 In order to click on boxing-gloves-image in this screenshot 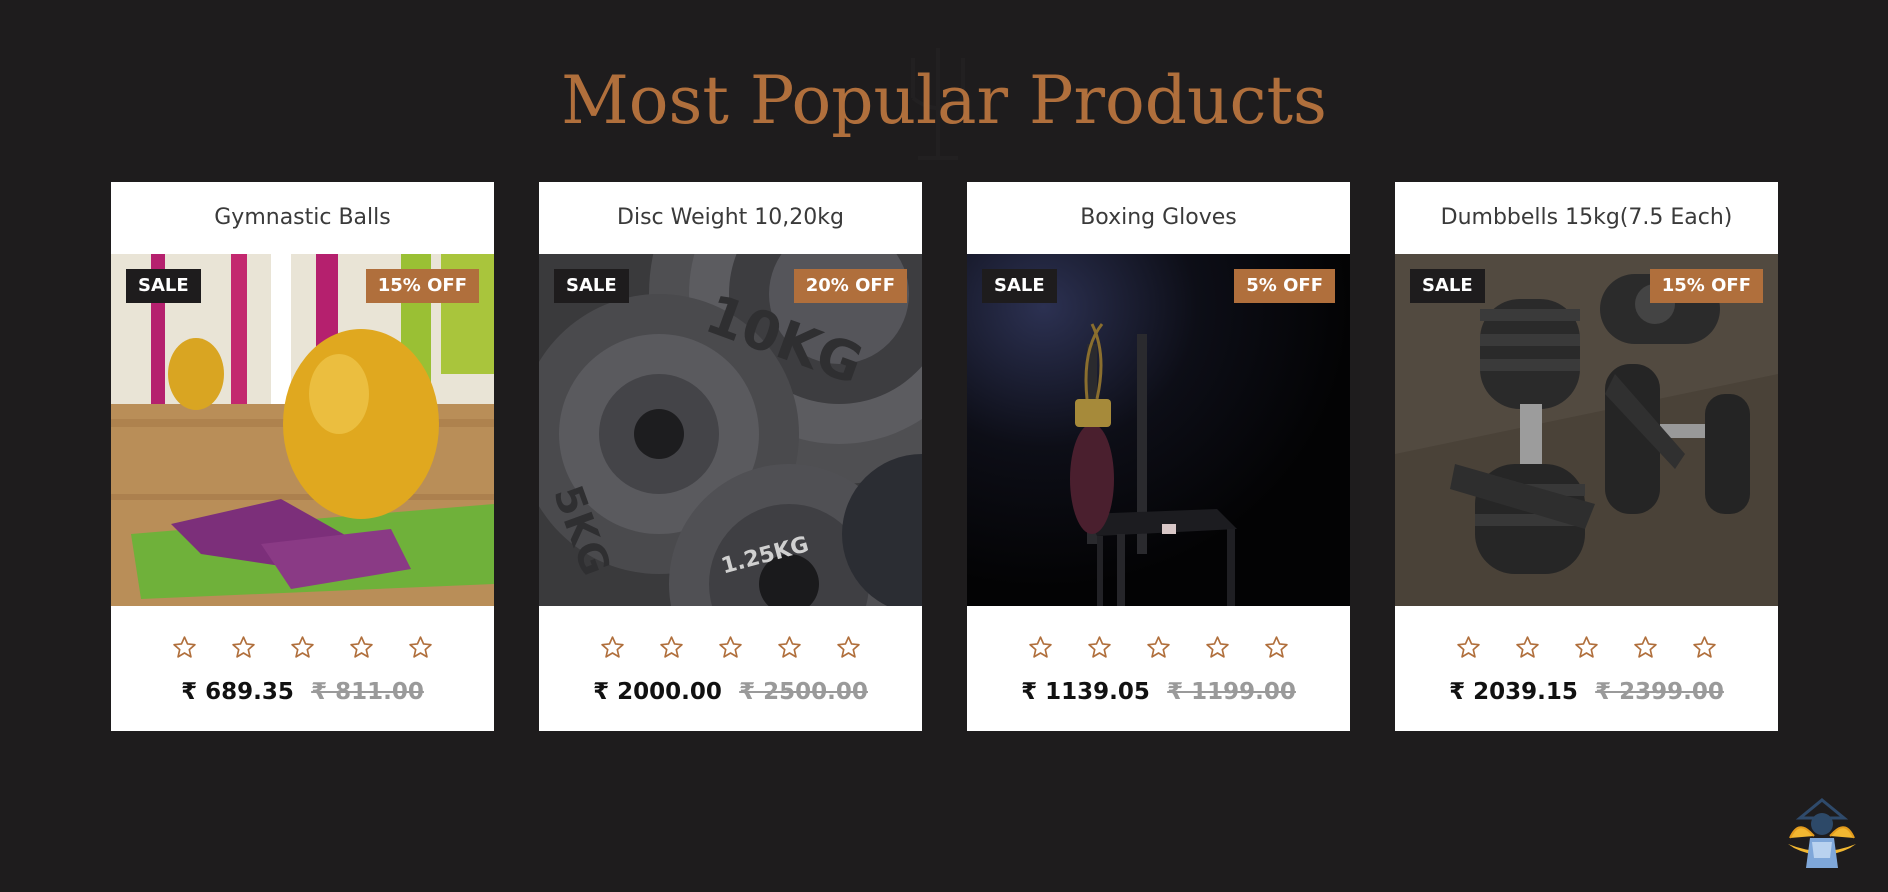, I will do `click(1158, 430)`.